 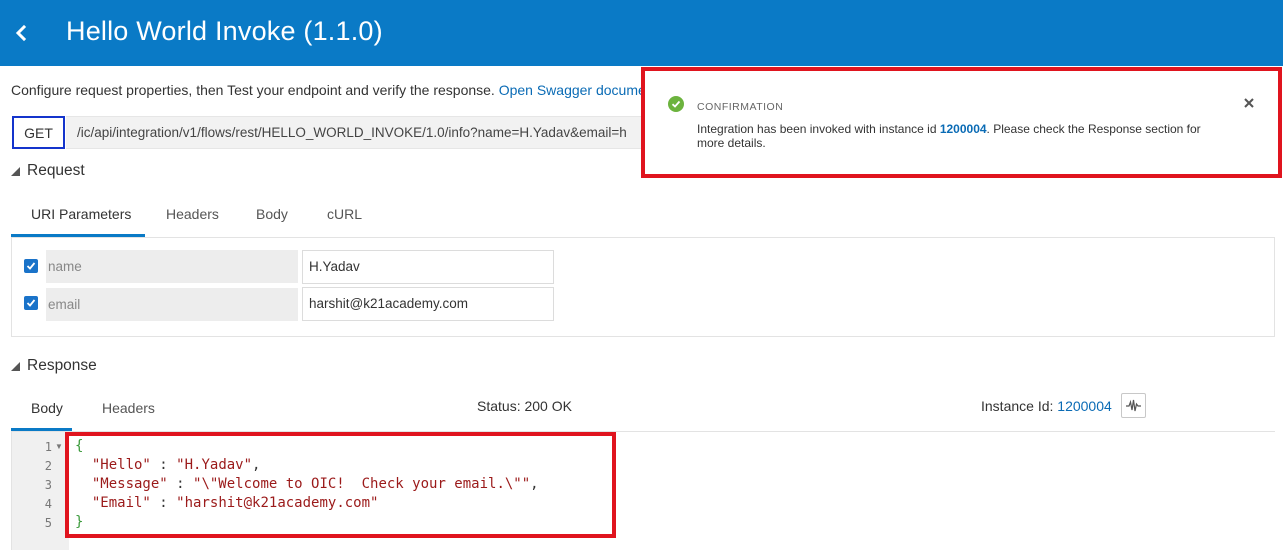 What do you see at coordinates (48, 466) in the screenshot?
I see `line-number: 2` at bounding box center [48, 466].